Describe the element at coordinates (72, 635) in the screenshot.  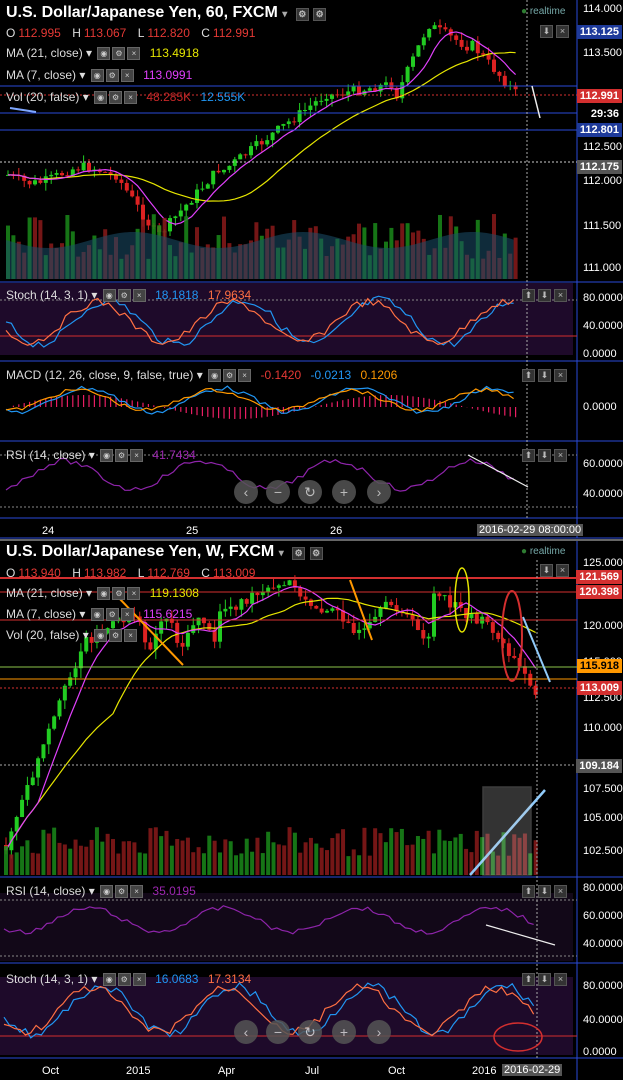
I see `bottom-study-vol: Vol (20, false) ▾ ◉ ⚙ ×` at that location.